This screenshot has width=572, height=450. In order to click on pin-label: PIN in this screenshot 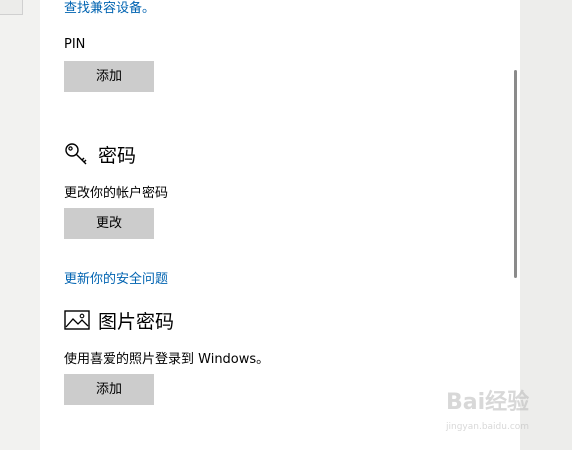, I will do `click(75, 44)`.